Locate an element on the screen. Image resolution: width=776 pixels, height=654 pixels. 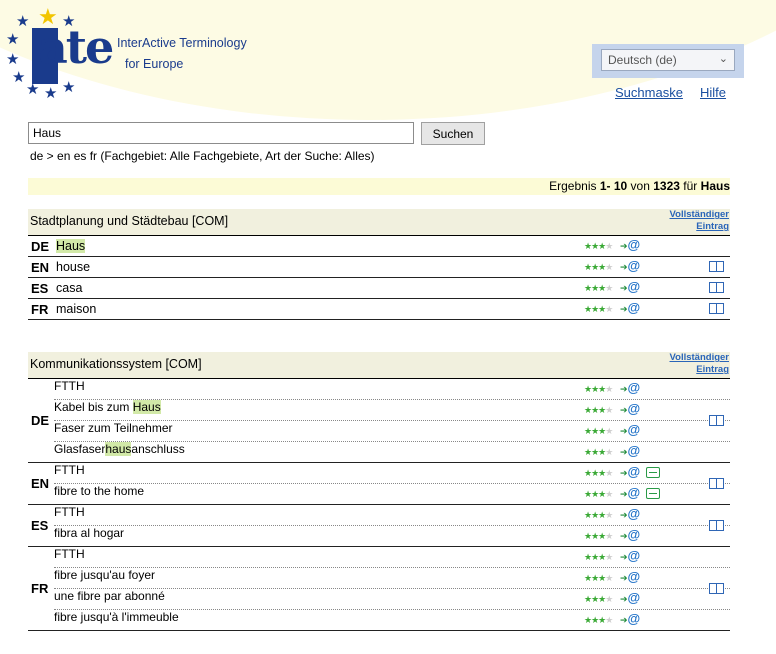
term-row: DE Haus ★★★★ ➔@ is located at coordinates (379, 246).